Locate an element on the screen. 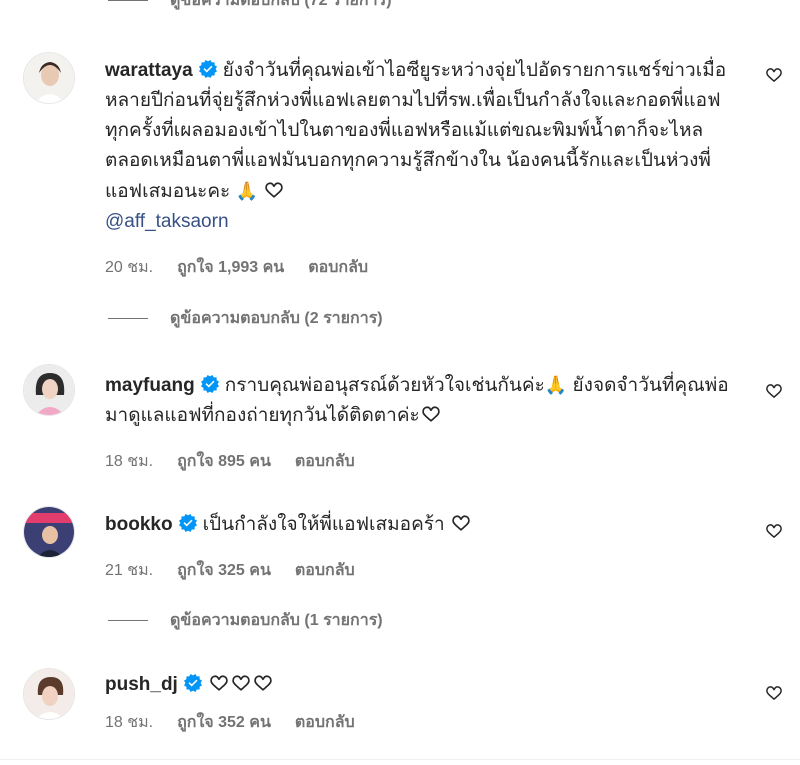  comment-username: push_dj is located at coordinates (141, 684).